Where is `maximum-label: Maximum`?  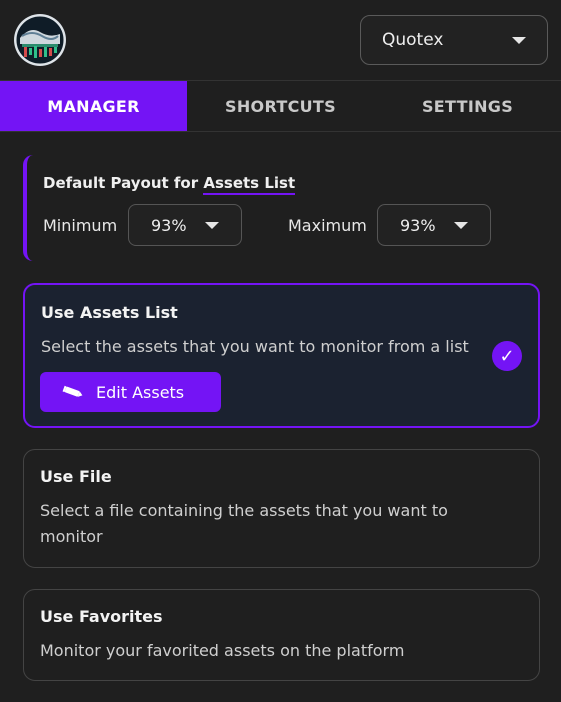
maximum-label: Maximum is located at coordinates (327, 225).